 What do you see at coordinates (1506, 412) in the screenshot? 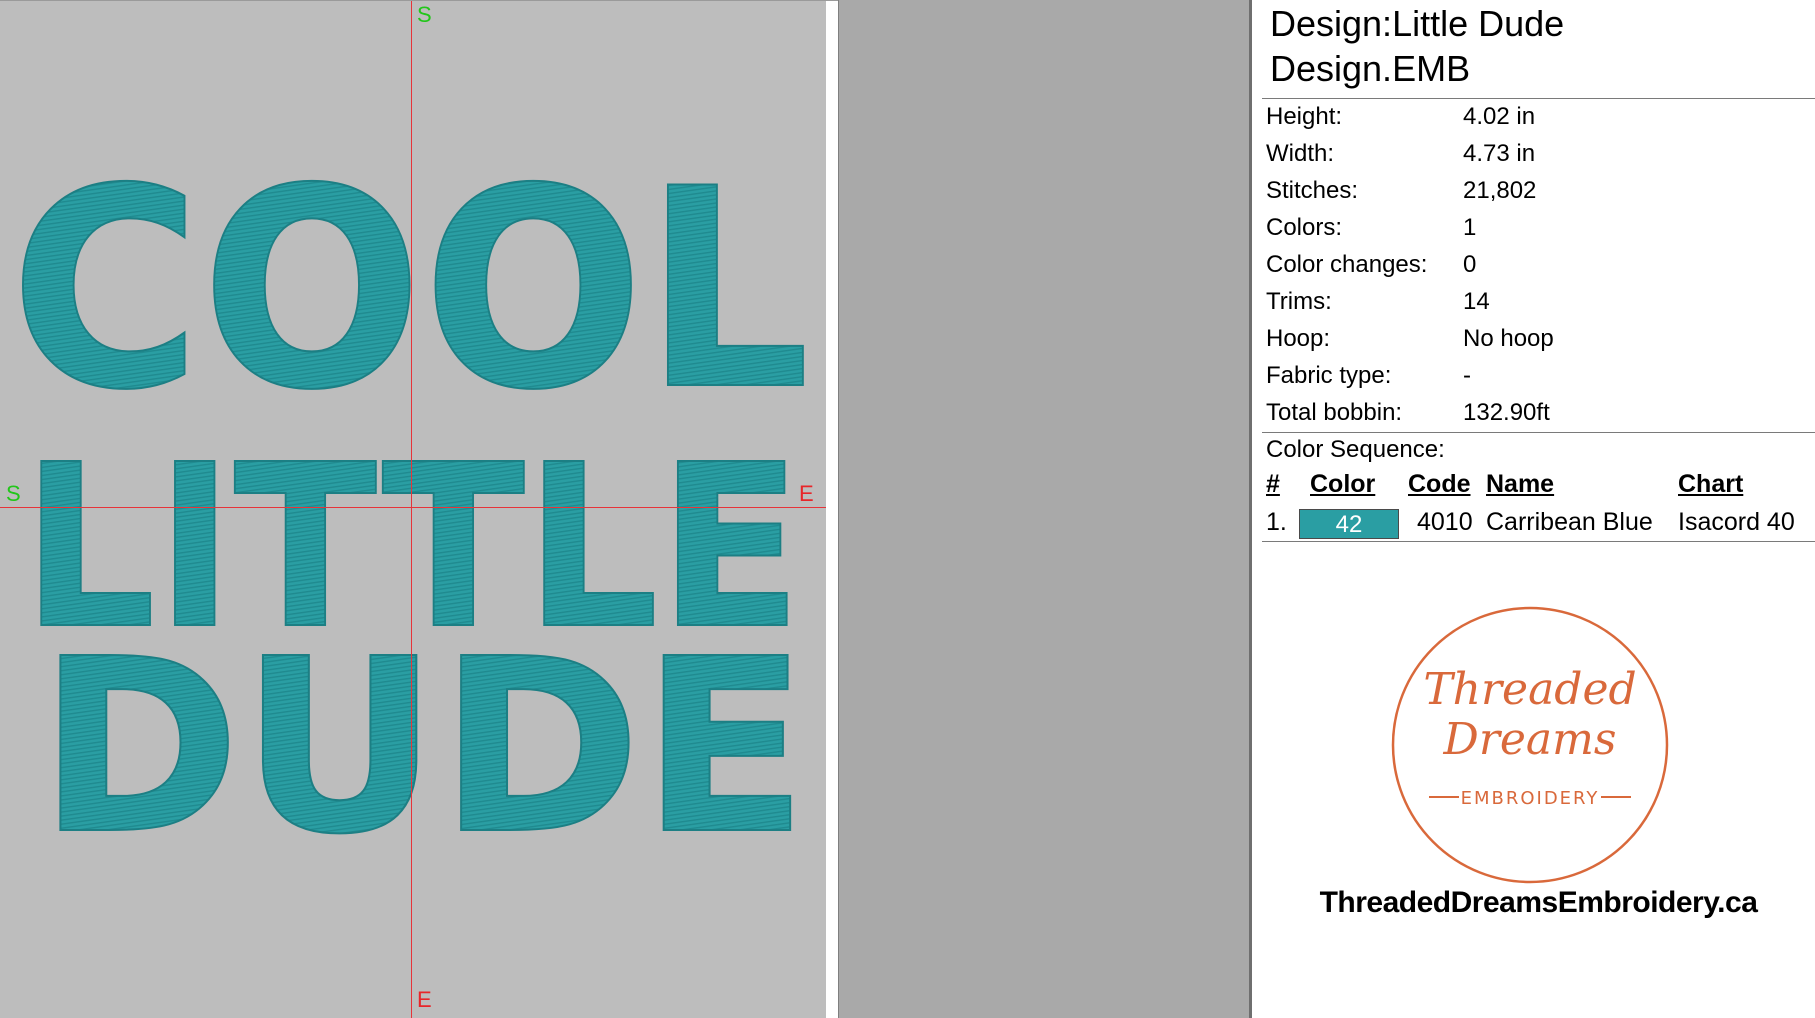
I see `stat-value-total-bobbin: 132.90ft` at bounding box center [1506, 412].